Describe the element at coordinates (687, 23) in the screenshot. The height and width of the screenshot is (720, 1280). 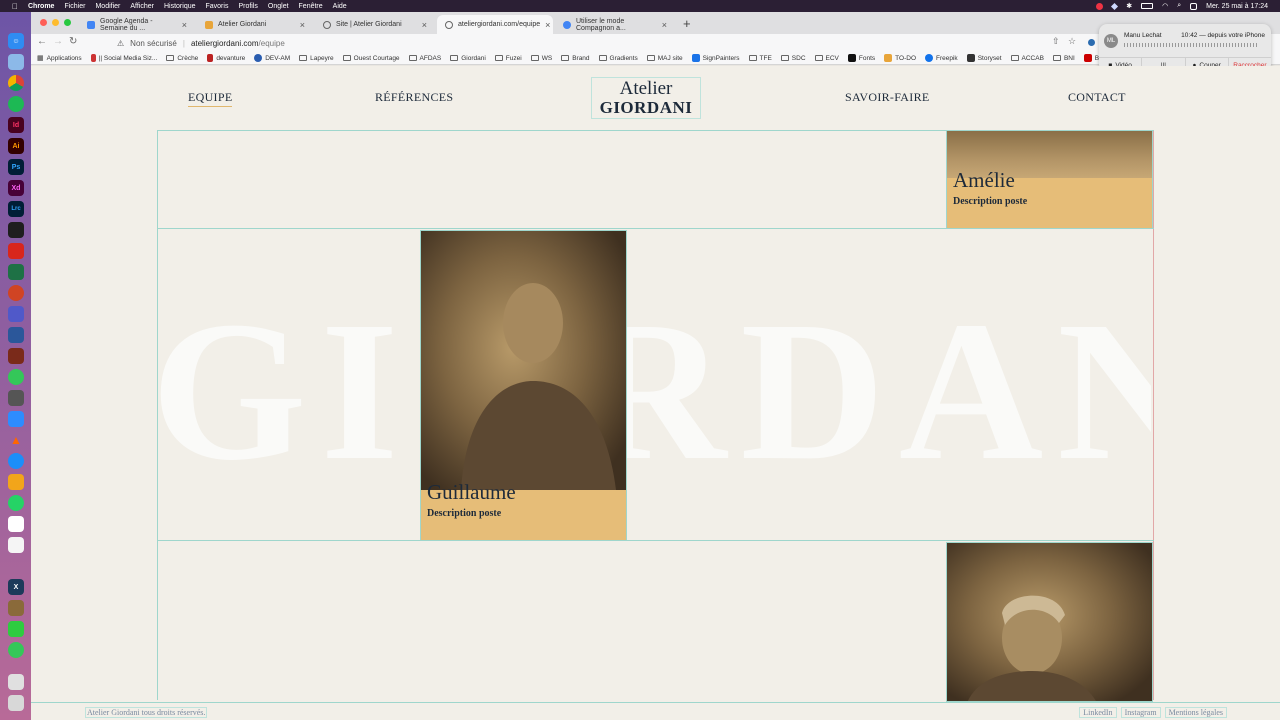
I see `new-tab-button: +` at that location.